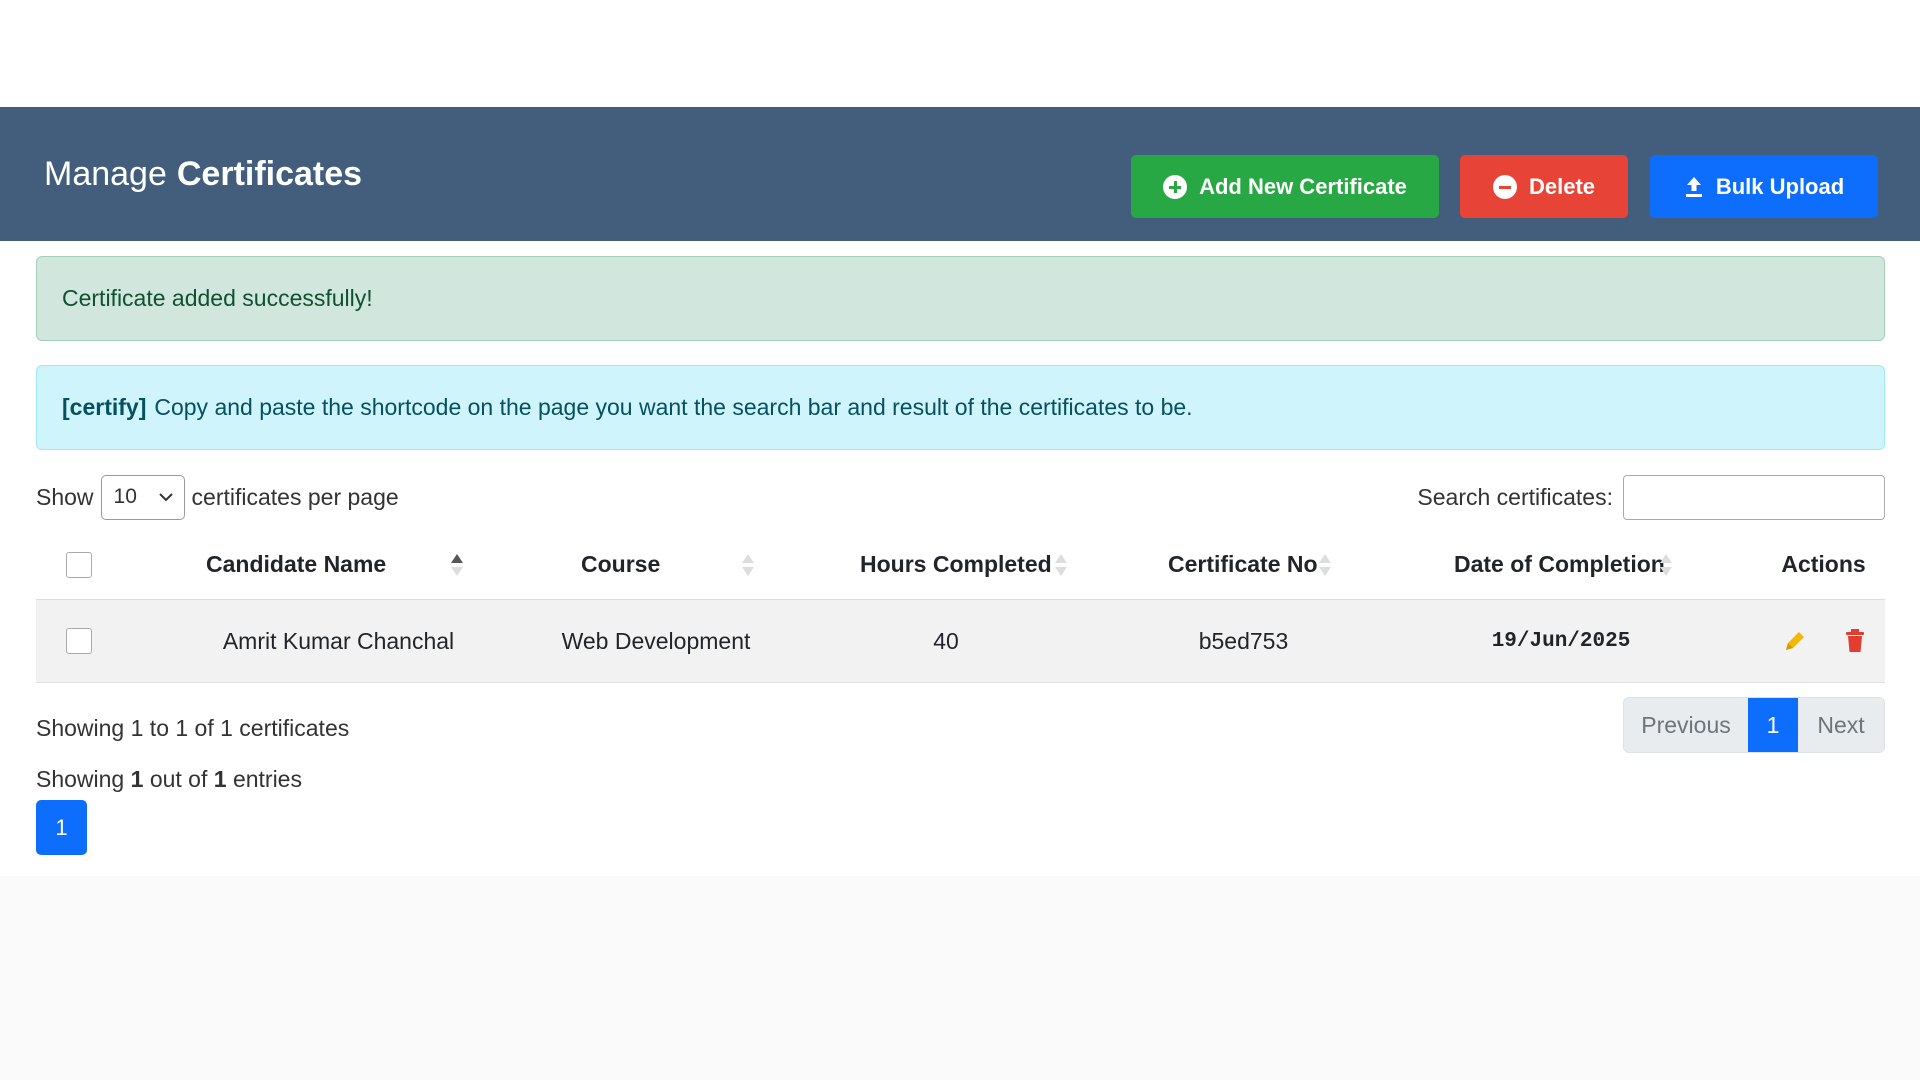 This screenshot has height=1080, width=1920. What do you see at coordinates (1561, 641) in the screenshot?
I see `cell-date-of-completion: 19/Jun/2025` at bounding box center [1561, 641].